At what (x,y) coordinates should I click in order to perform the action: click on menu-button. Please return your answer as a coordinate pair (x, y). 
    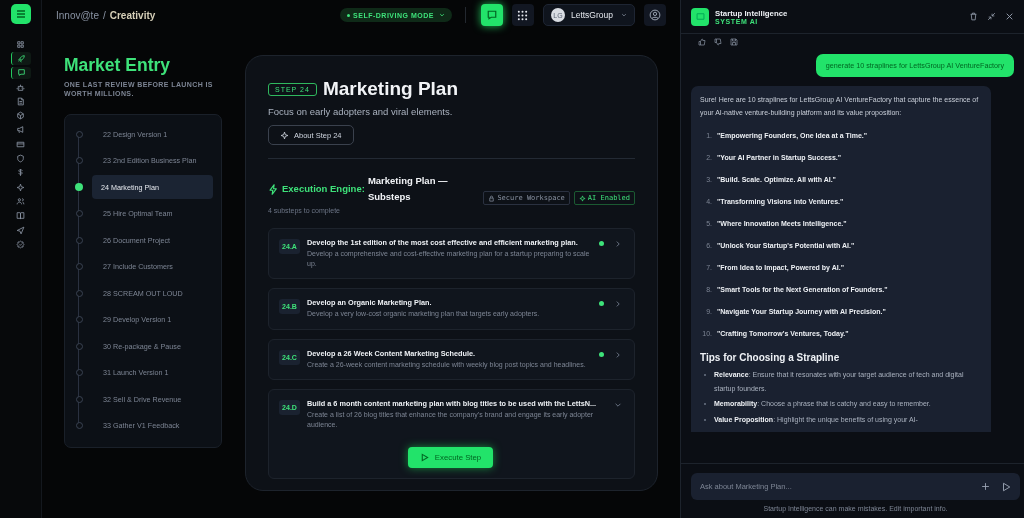
    Looking at the image, I should click on (20, 14).